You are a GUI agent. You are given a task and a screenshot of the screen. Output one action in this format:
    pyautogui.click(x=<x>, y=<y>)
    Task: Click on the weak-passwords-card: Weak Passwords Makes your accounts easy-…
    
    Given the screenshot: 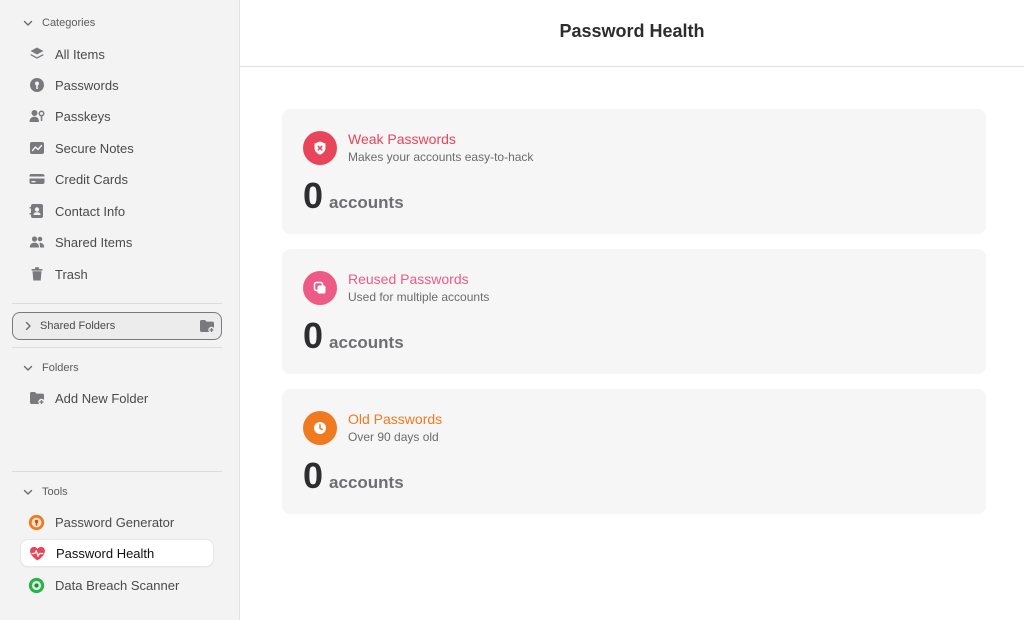 What is the action you would take?
    pyautogui.click(x=634, y=171)
    